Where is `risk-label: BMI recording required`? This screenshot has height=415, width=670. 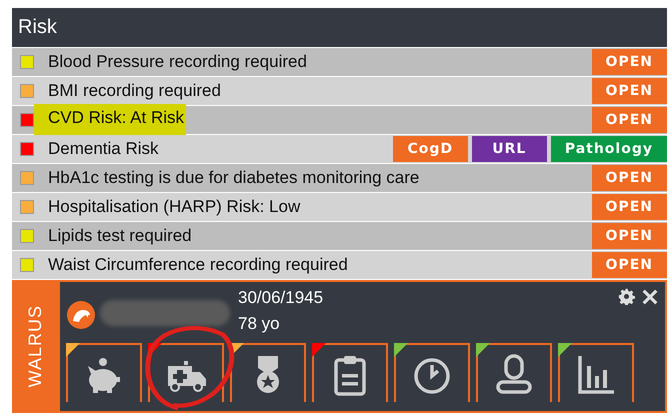 risk-label: BMI recording required is located at coordinates (134, 91).